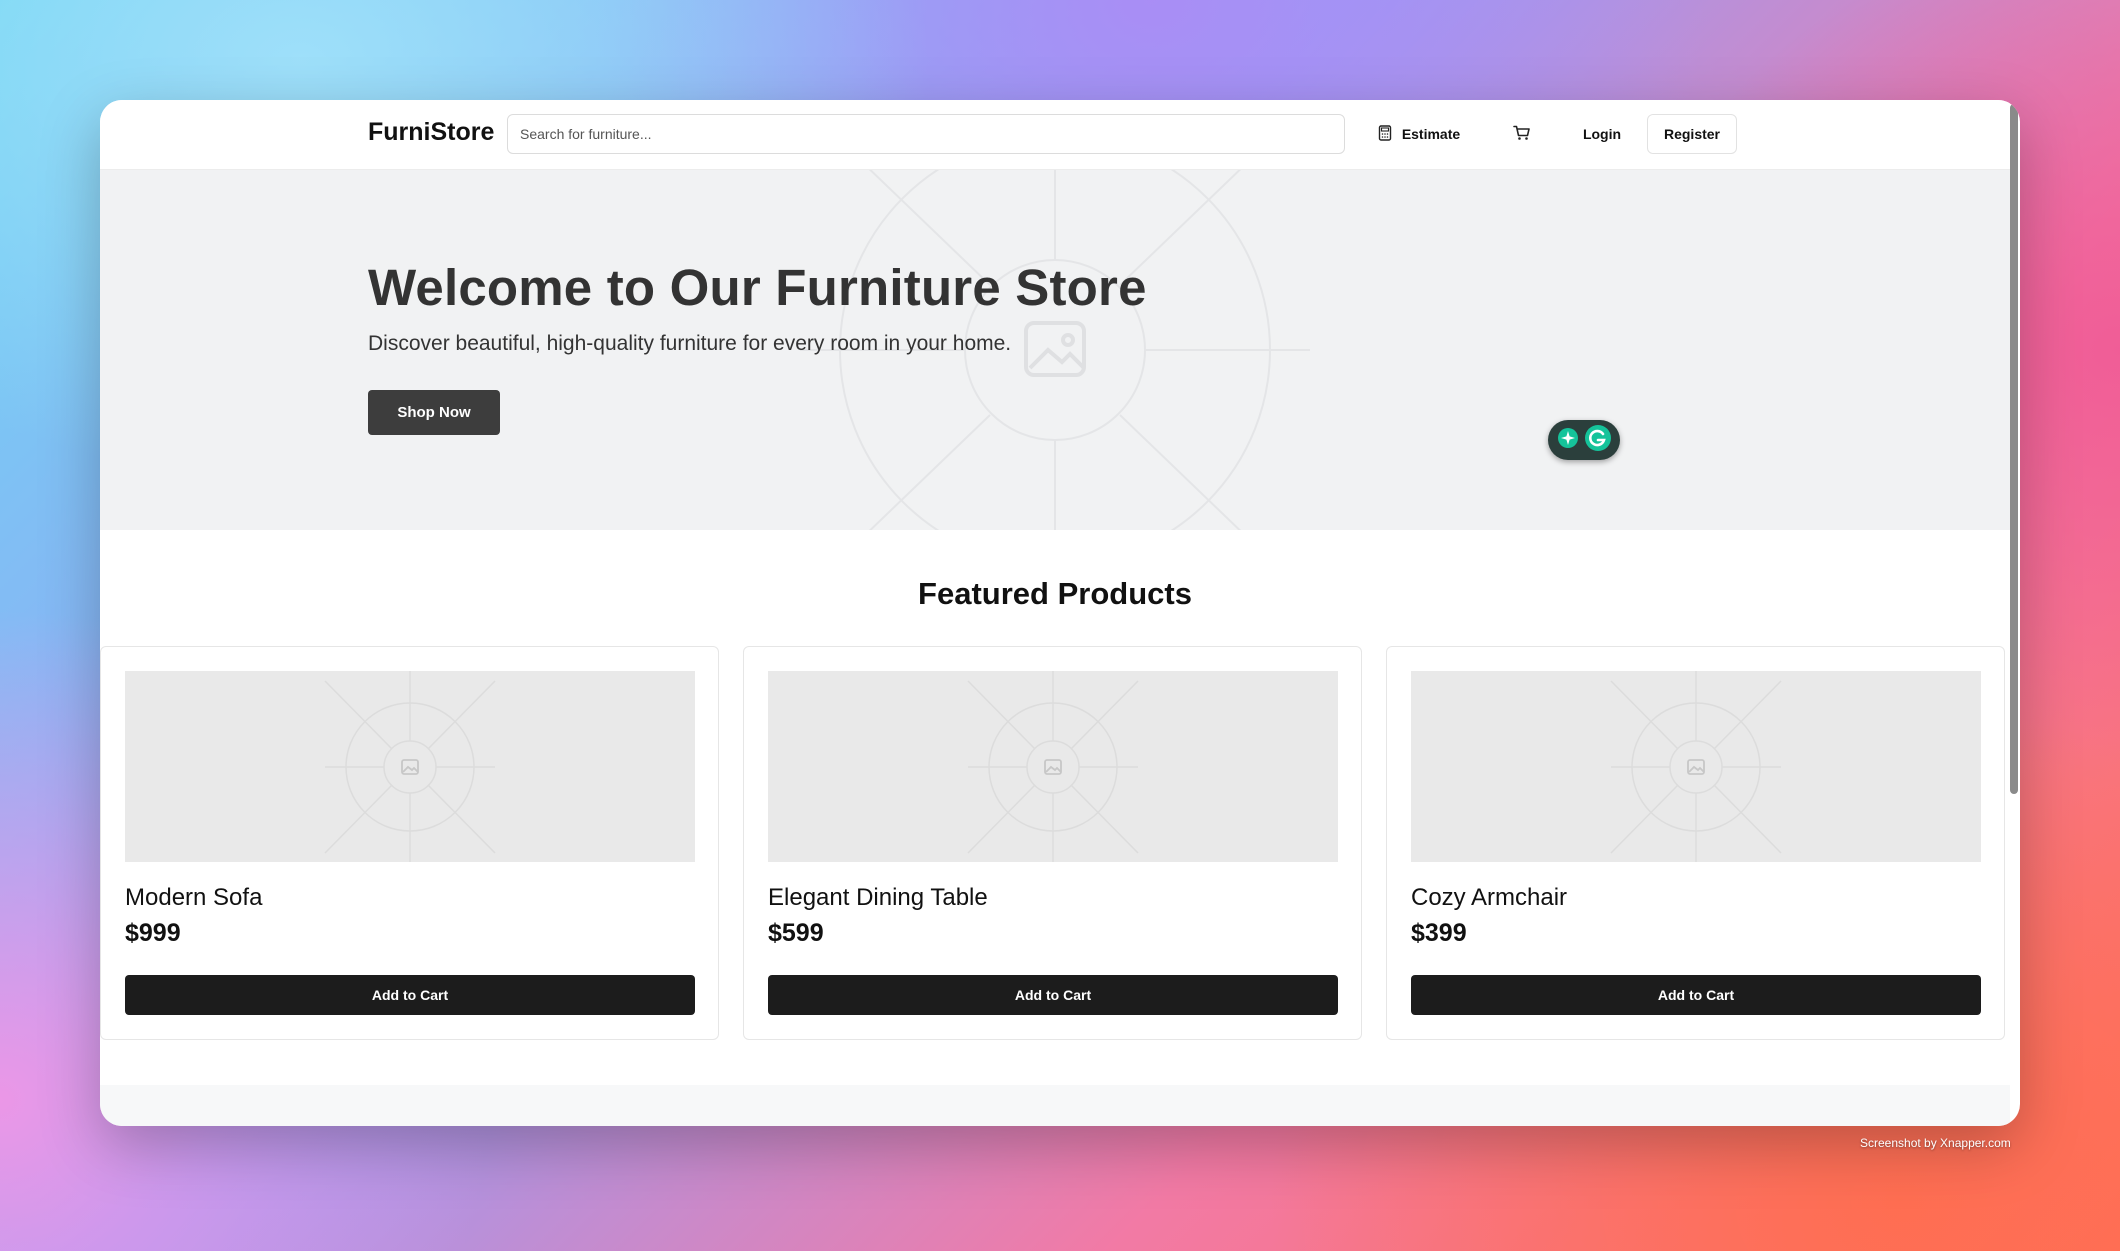 This screenshot has width=2120, height=1251. I want to click on product-name: Elegant Dining Table, so click(878, 898).